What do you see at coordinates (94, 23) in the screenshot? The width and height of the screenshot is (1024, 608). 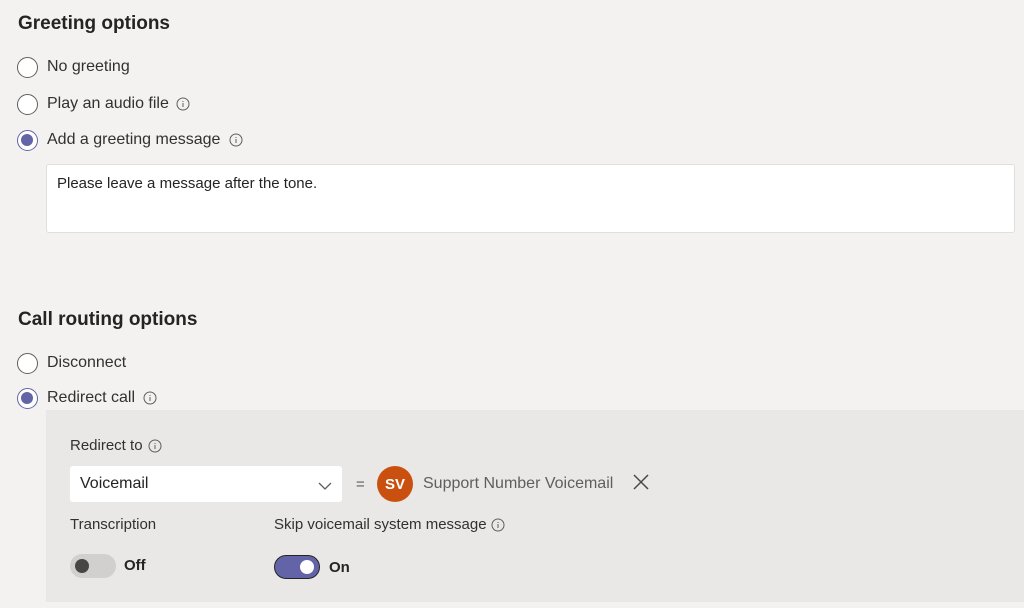 I see `greeting-options-title: Greeting options` at bounding box center [94, 23].